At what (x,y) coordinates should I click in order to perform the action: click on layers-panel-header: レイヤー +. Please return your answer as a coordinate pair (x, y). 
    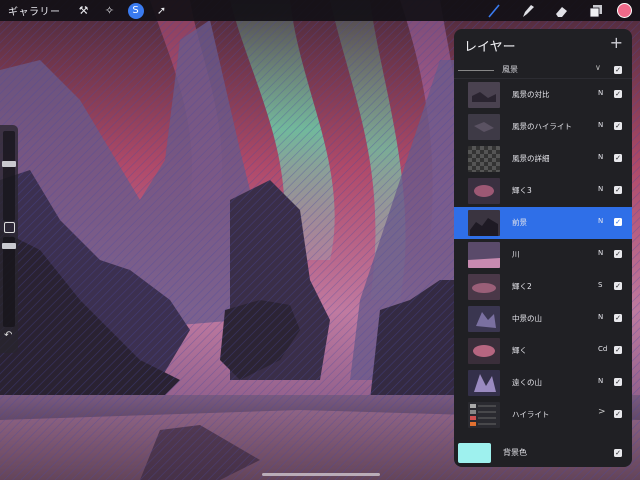
    Looking at the image, I should click on (543, 45).